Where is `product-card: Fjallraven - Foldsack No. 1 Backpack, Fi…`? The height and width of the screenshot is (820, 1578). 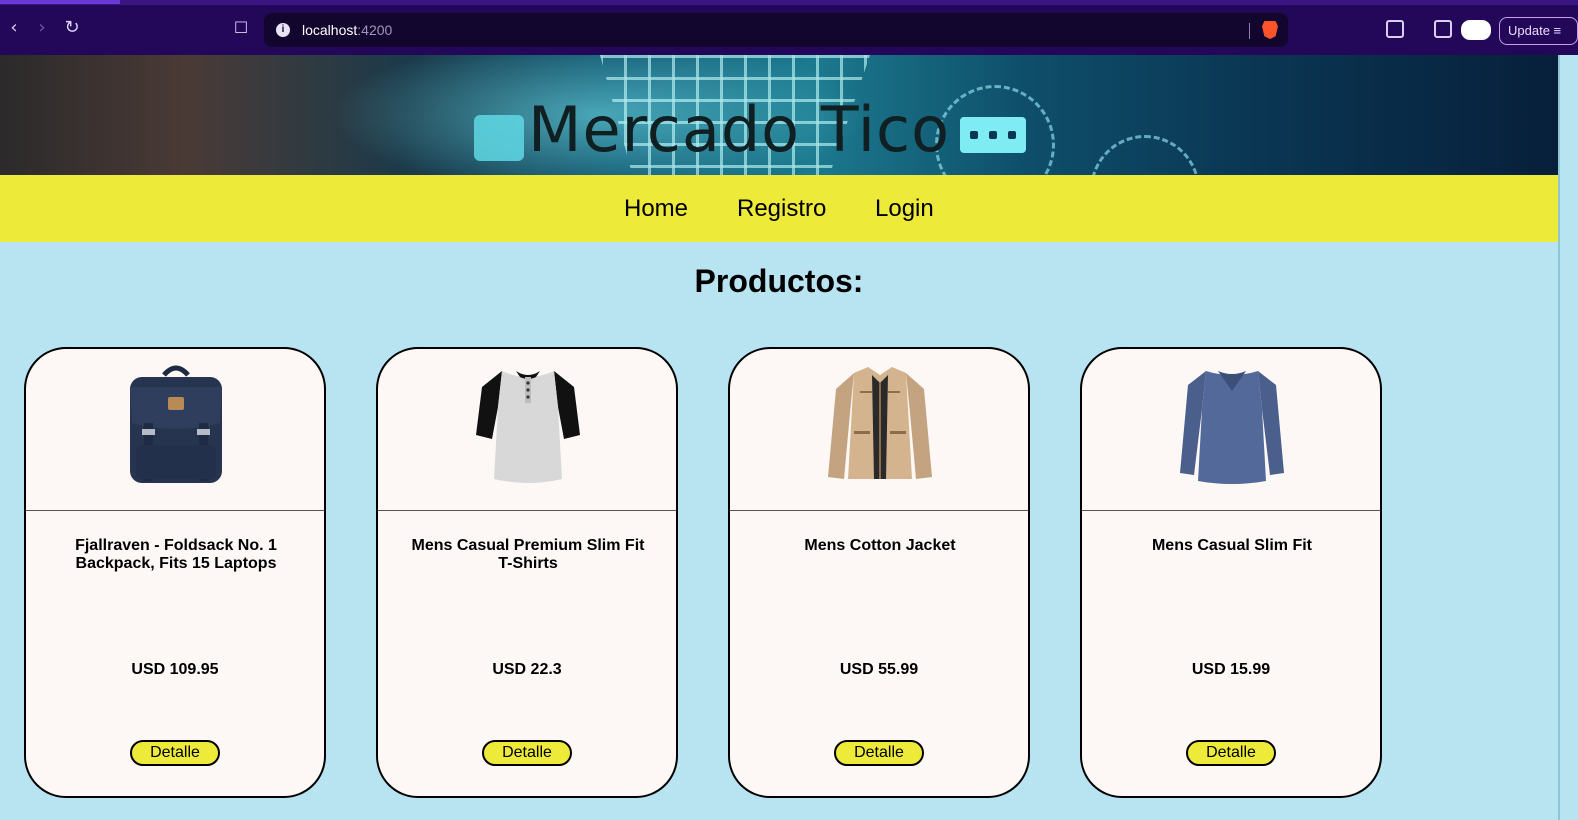 product-card: Fjallraven - Foldsack No. 1 Backpack, Fi… is located at coordinates (175, 572).